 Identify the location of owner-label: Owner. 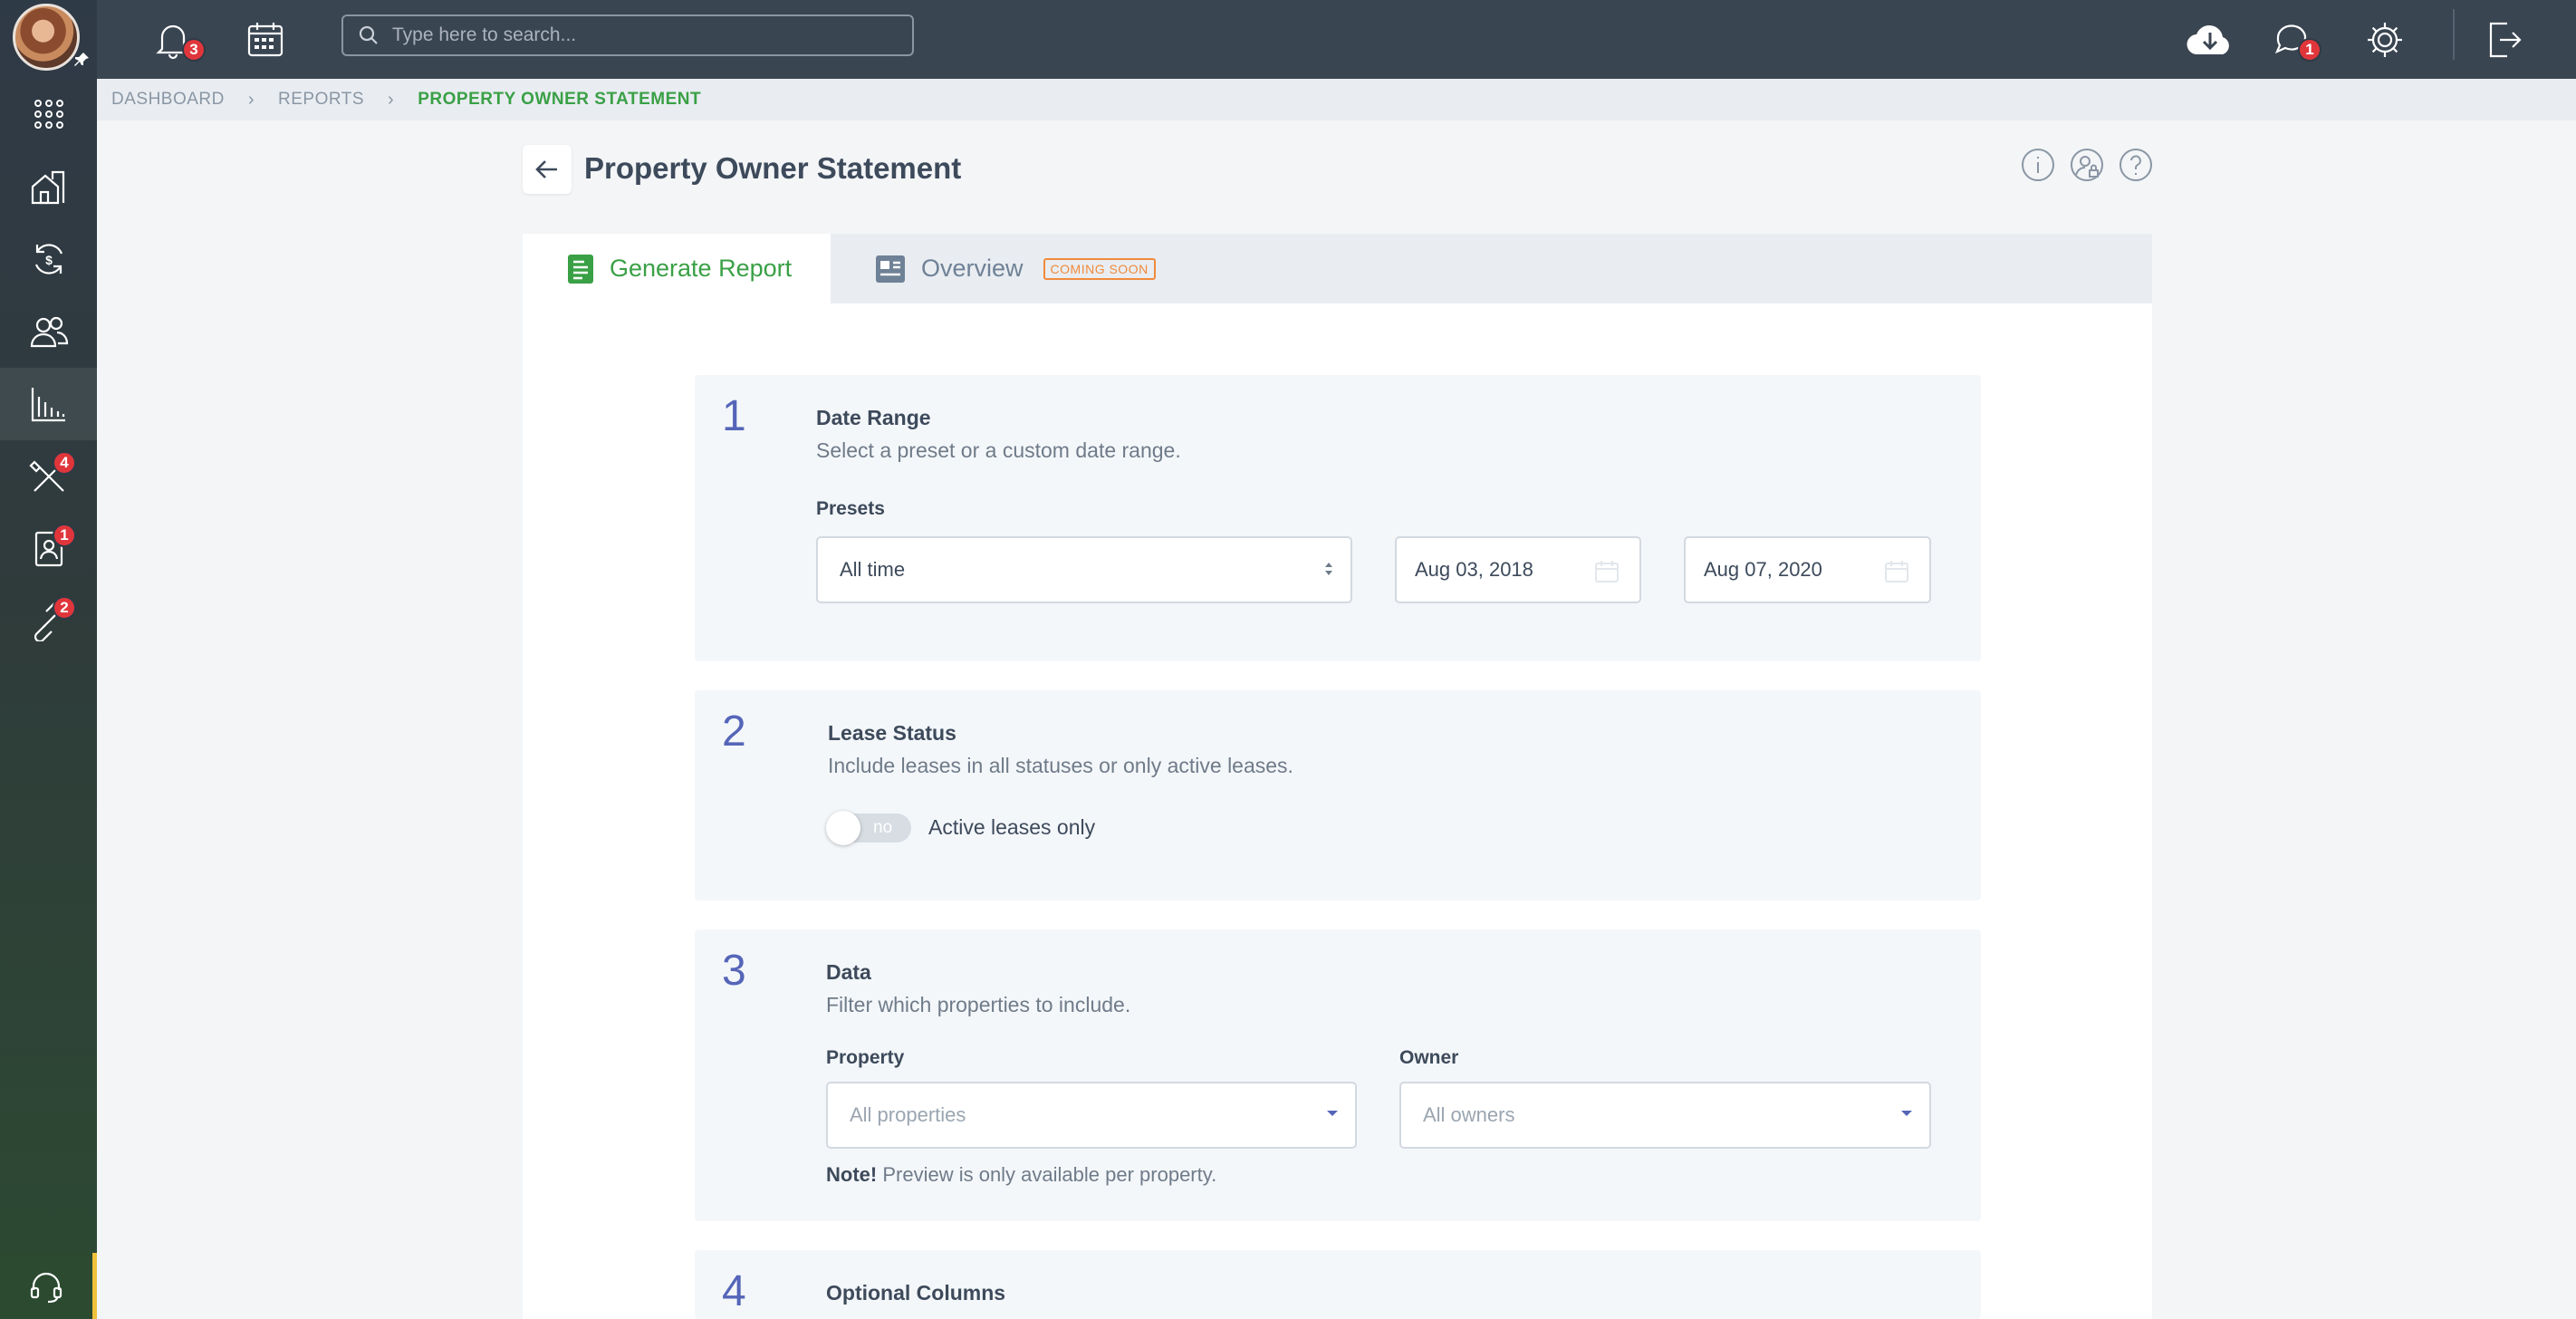
(1429, 1057).